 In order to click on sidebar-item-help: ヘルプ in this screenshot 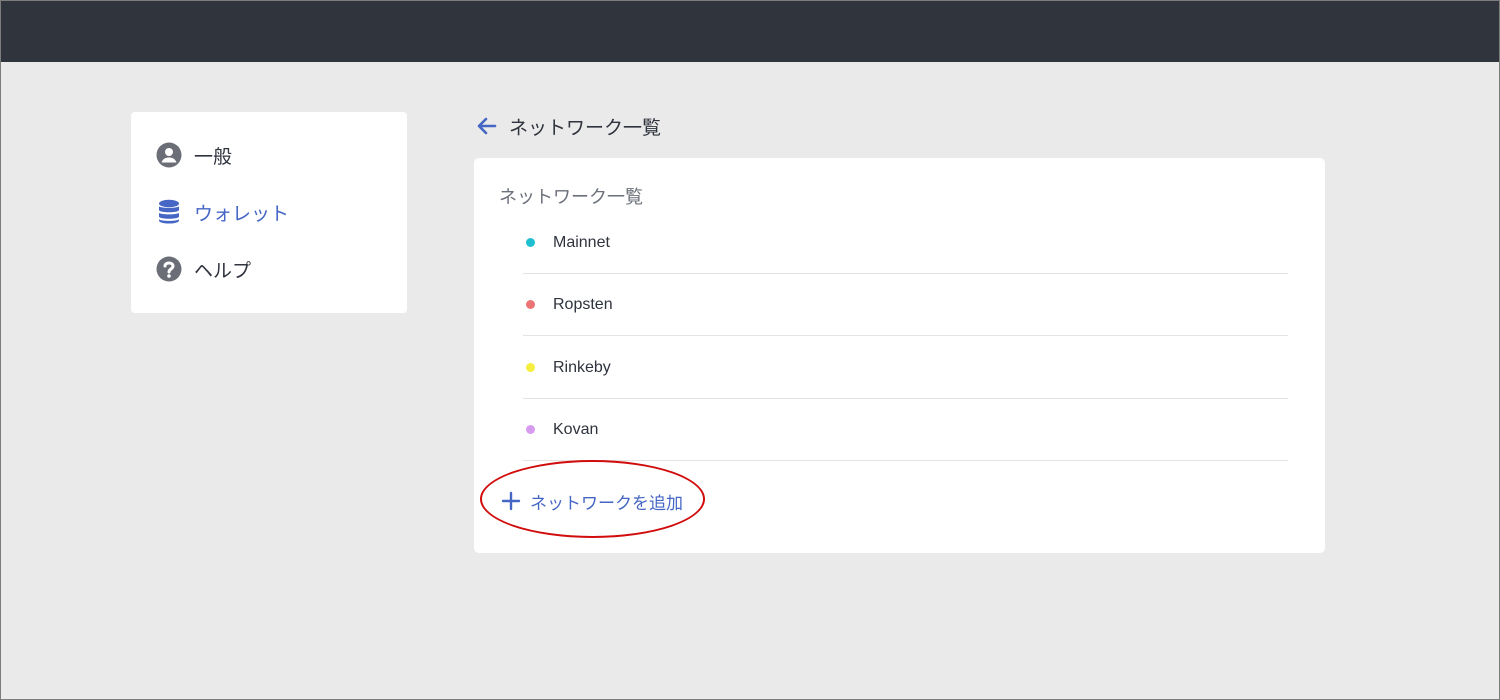, I will do `click(203, 269)`.